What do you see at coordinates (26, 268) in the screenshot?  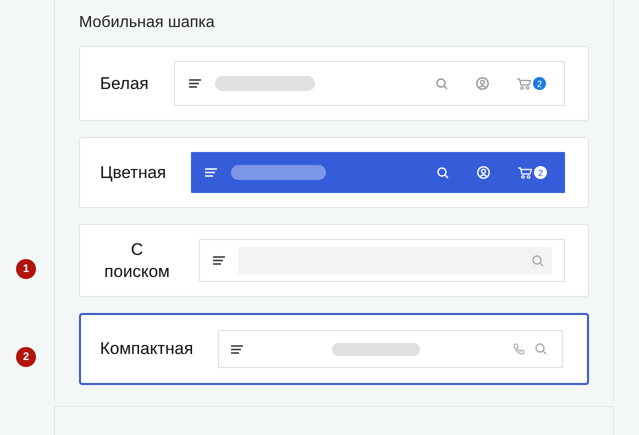 I see `number-marker: 1` at bounding box center [26, 268].